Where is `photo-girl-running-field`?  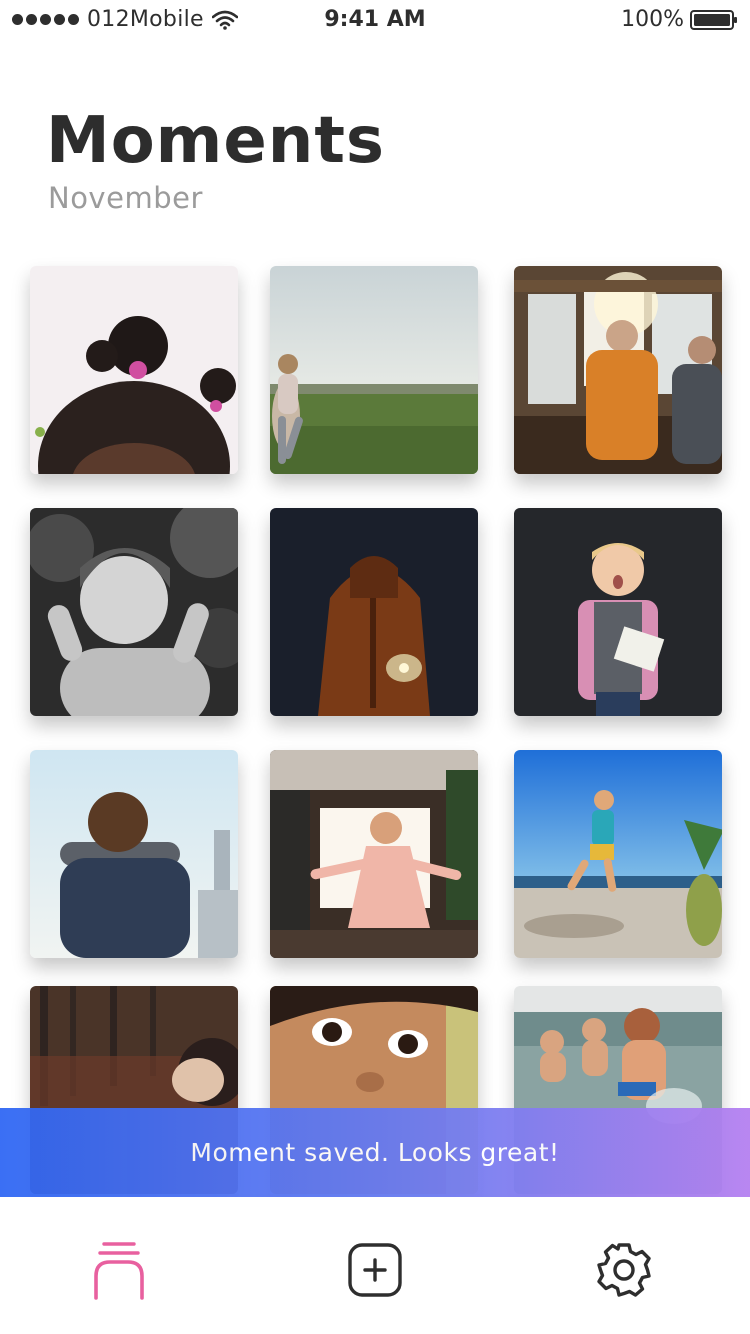 photo-girl-running-field is located at coordinates (374, 370).